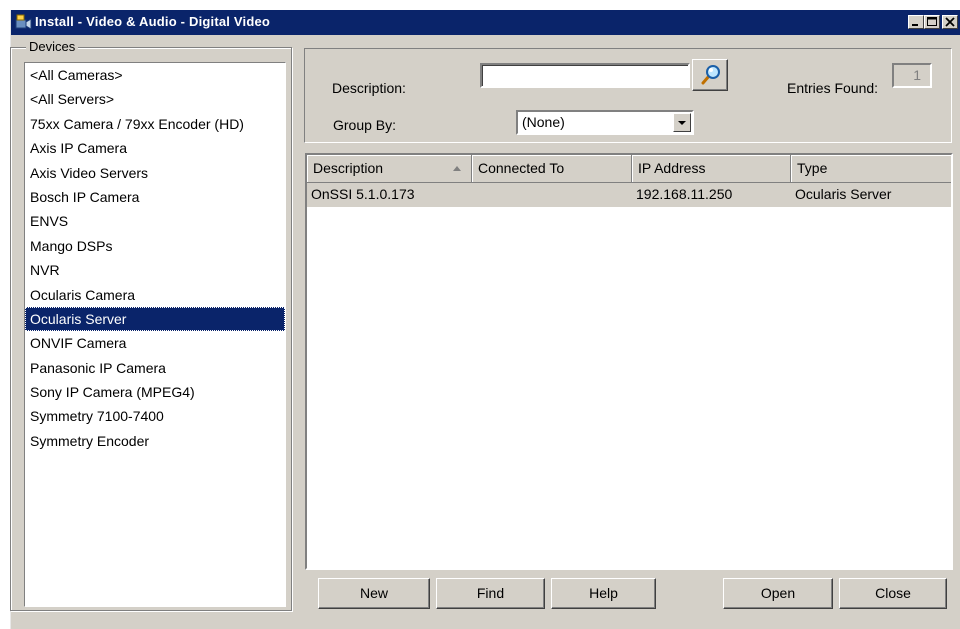 The image size is (960, 629). What do you see at coordinates (389, 169) in the screenshot?
I see `column-header-description: Description` at bounding box center [389, 169].